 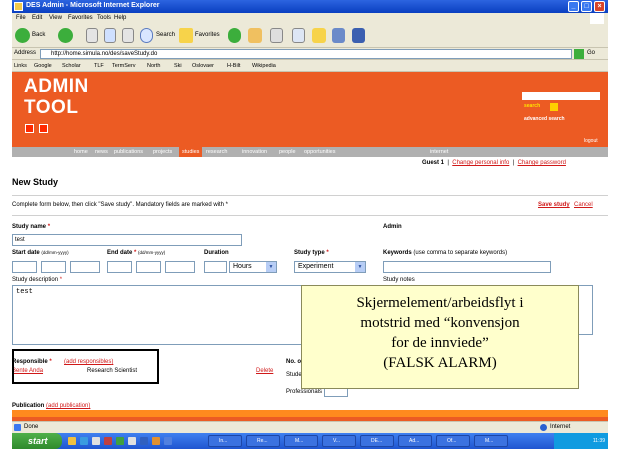 I want to click on link-oslovaer: Oslovaer, so click(x=203, y=66).